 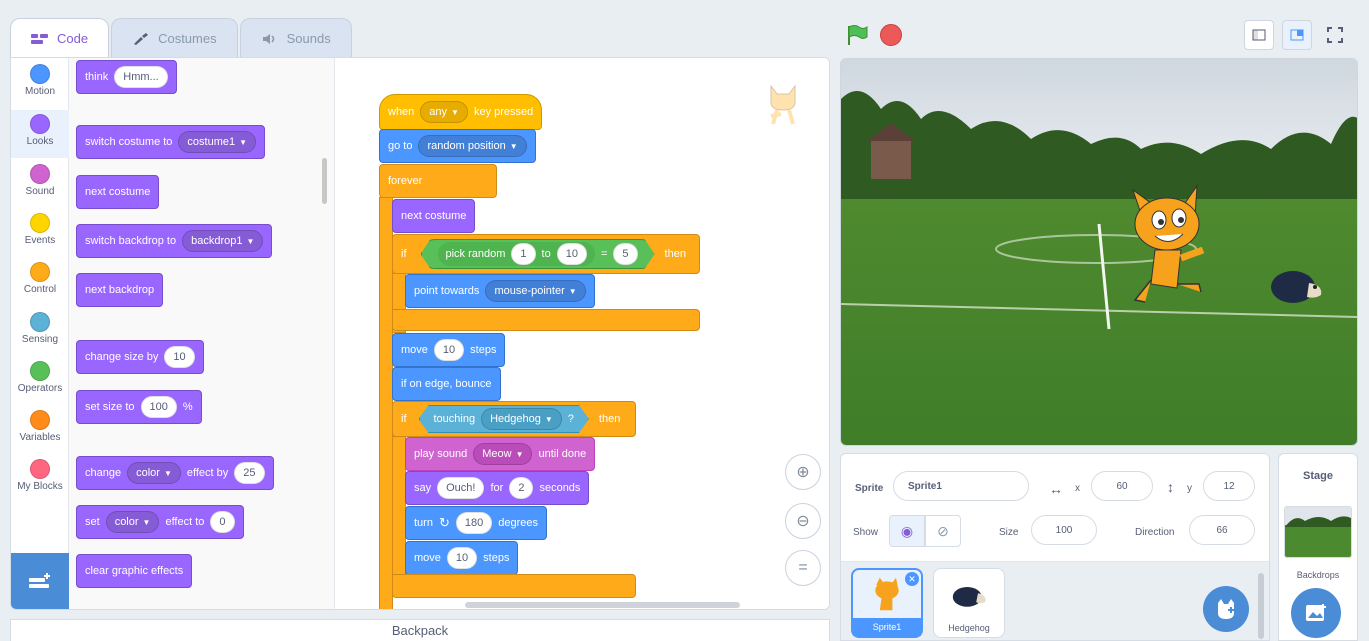 What do you see at coordinates (943, 531) in the screenshot?
I see `hide-sprite-button: ⊘` at bounding box center [943, 531].